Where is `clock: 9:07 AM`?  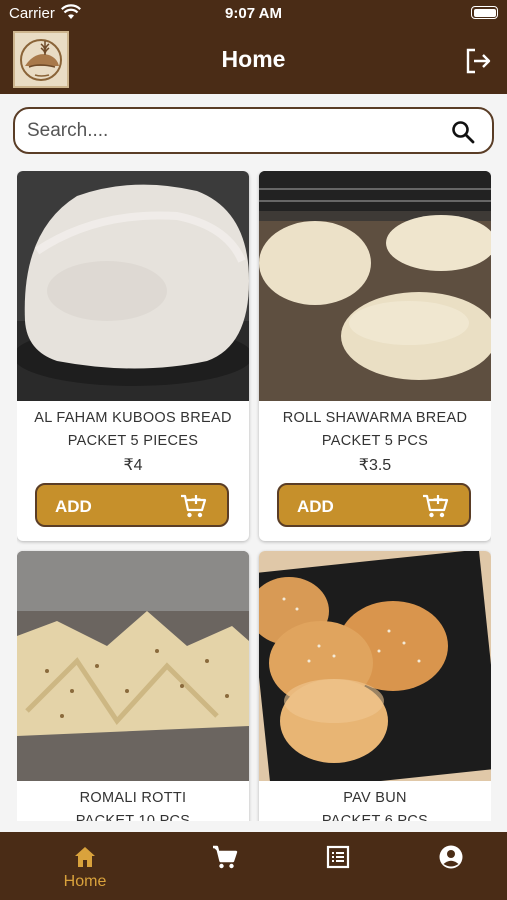
clock: 9:07 AM is located at coordinates (253, 13).